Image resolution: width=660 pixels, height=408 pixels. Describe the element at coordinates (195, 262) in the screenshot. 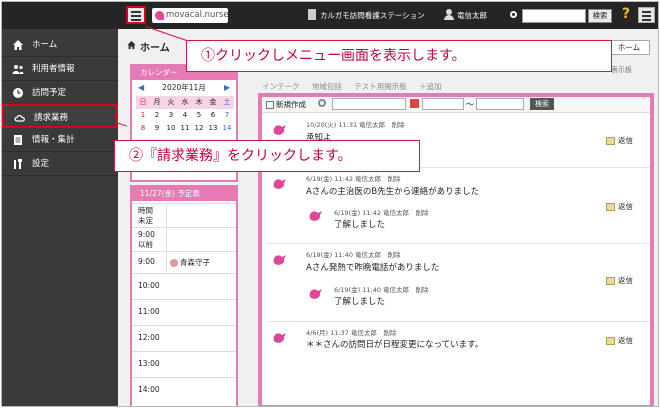

I see `schedule-event-name: 青森守子` at that location.